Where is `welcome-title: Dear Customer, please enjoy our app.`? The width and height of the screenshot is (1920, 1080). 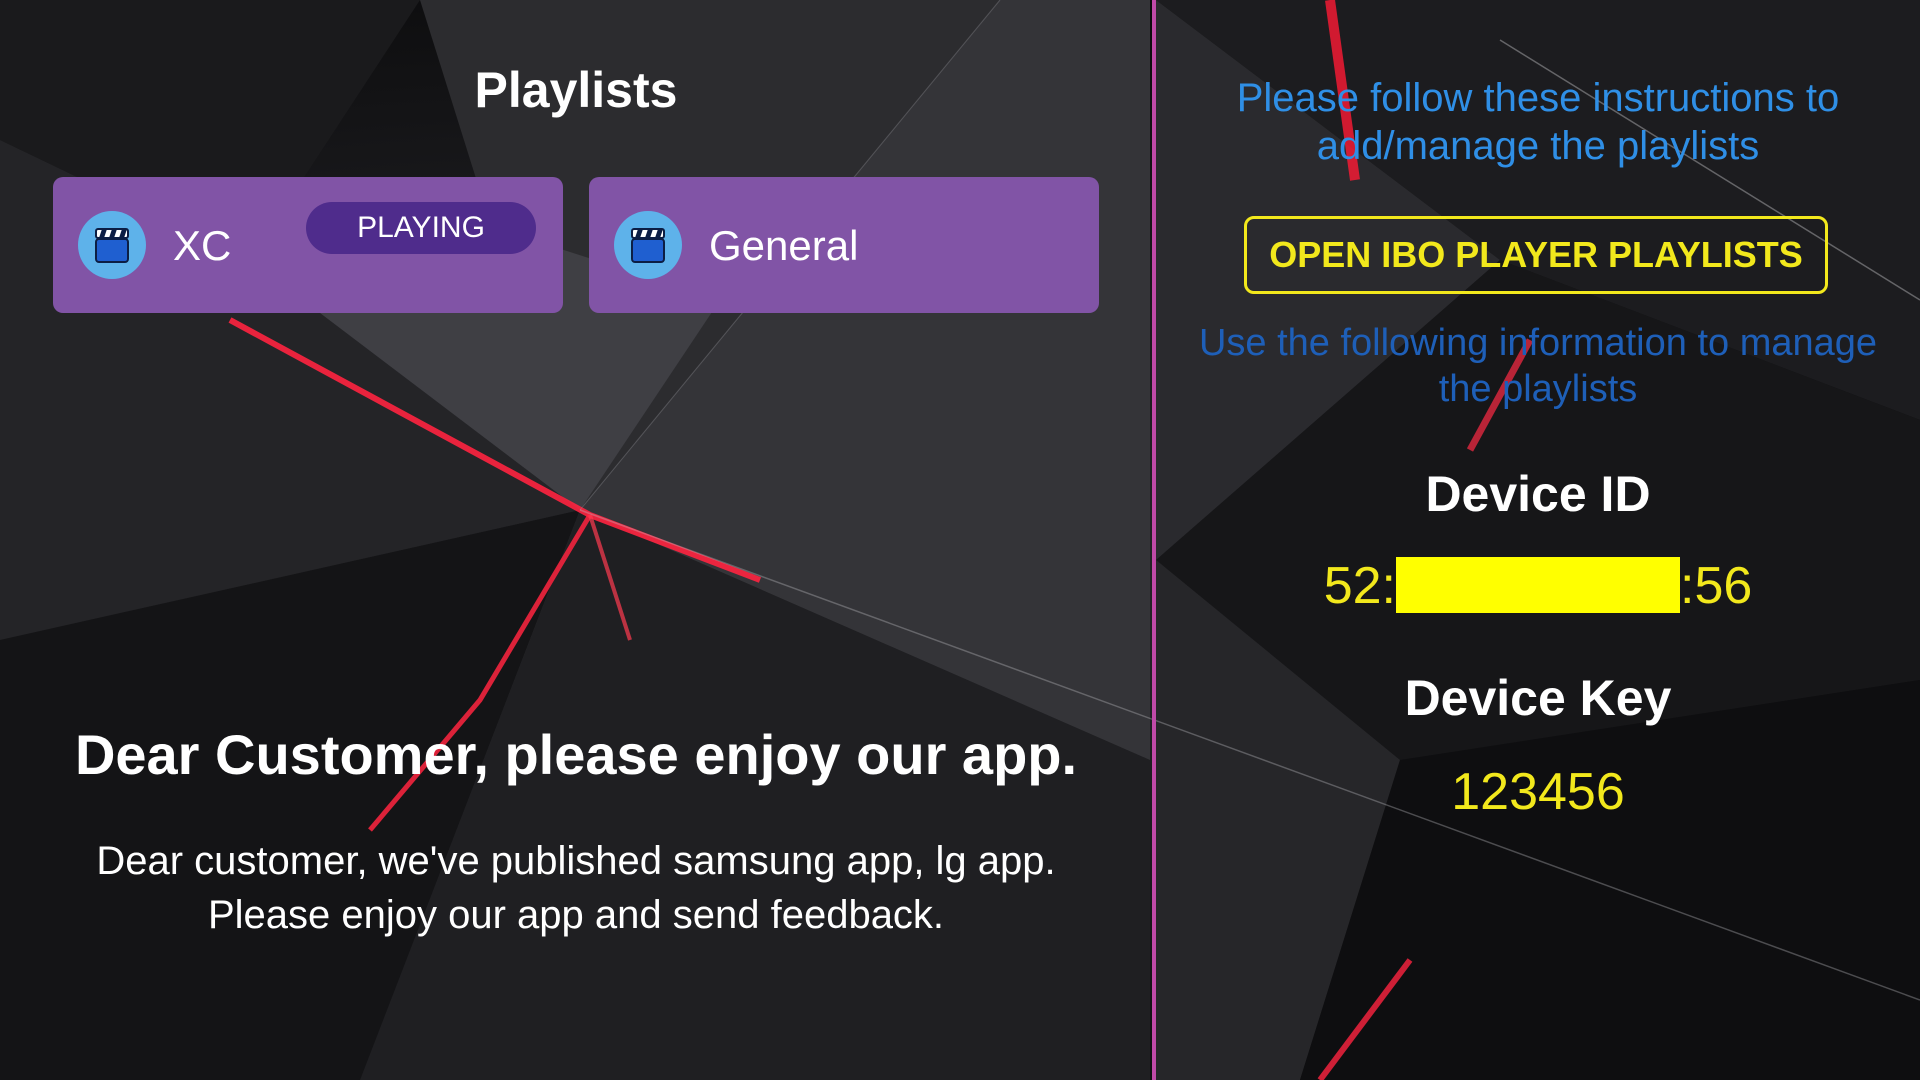 welcome-title: Dear Customer, please enjoy our app. is located at coordinates (576, 754).